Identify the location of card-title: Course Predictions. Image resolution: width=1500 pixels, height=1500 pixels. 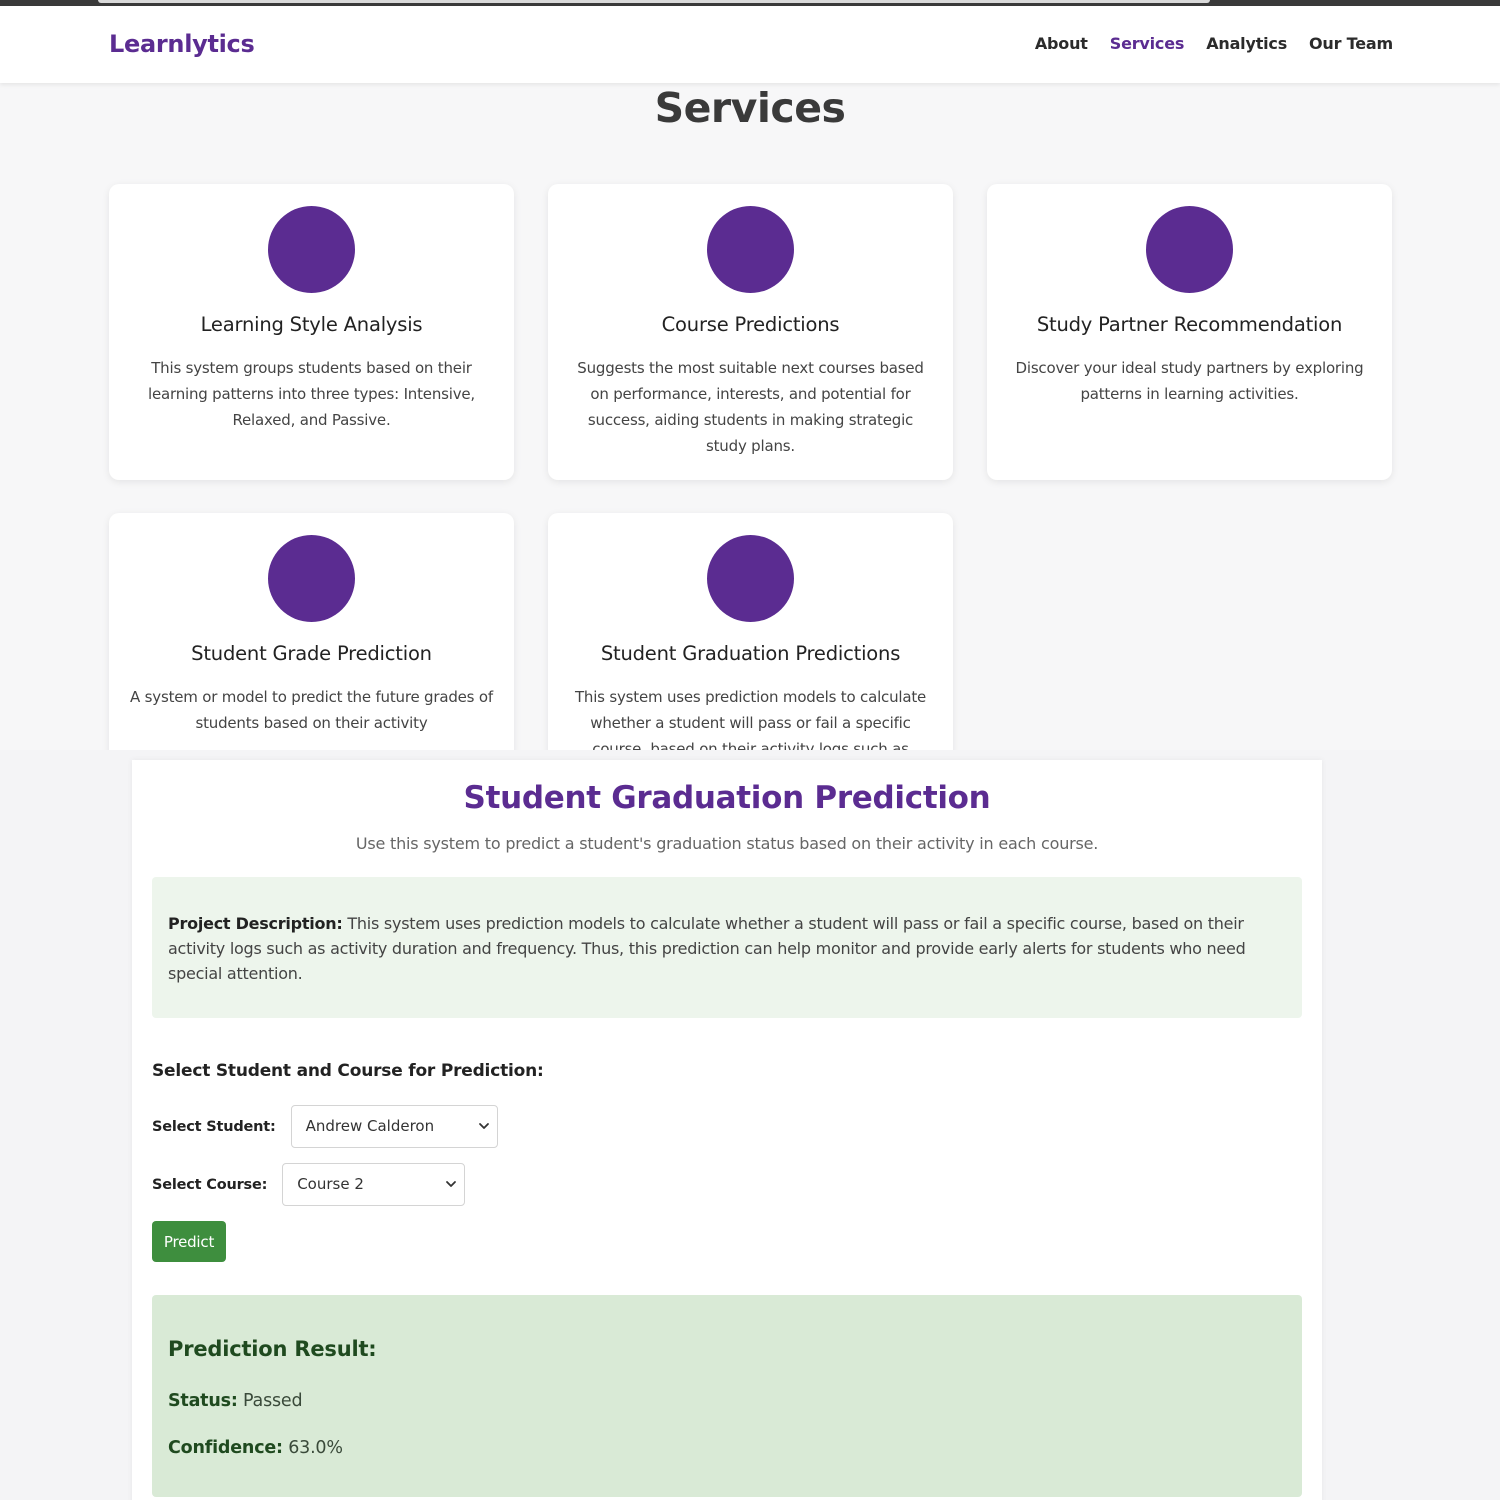
(750, 324).